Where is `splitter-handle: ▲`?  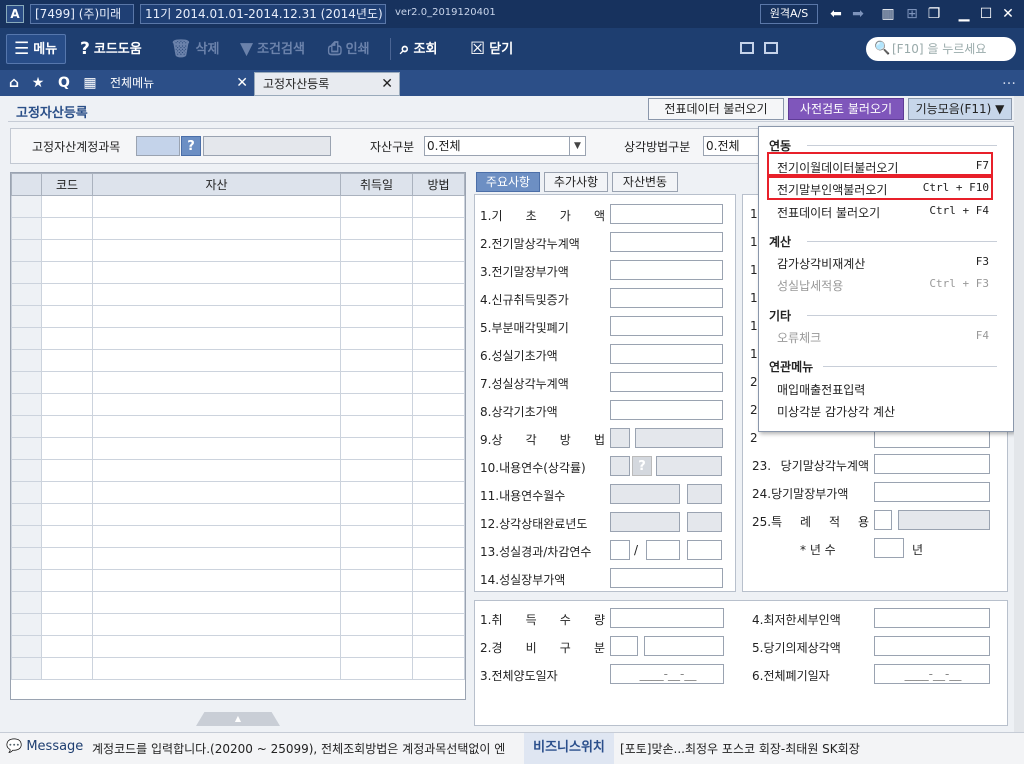 splitter-handle: ▲ is located at coordinates (238, 719).